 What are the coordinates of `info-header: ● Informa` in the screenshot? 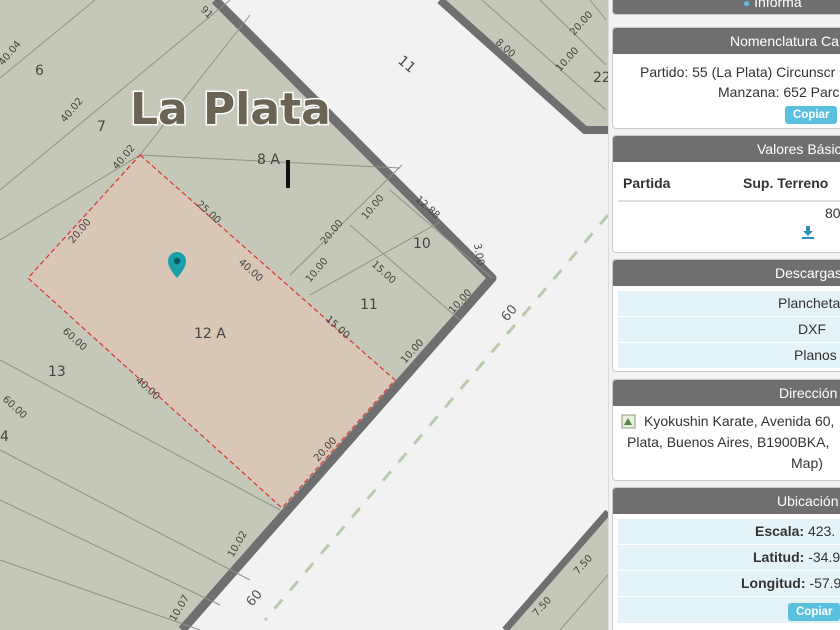 It's located at (726, 7).